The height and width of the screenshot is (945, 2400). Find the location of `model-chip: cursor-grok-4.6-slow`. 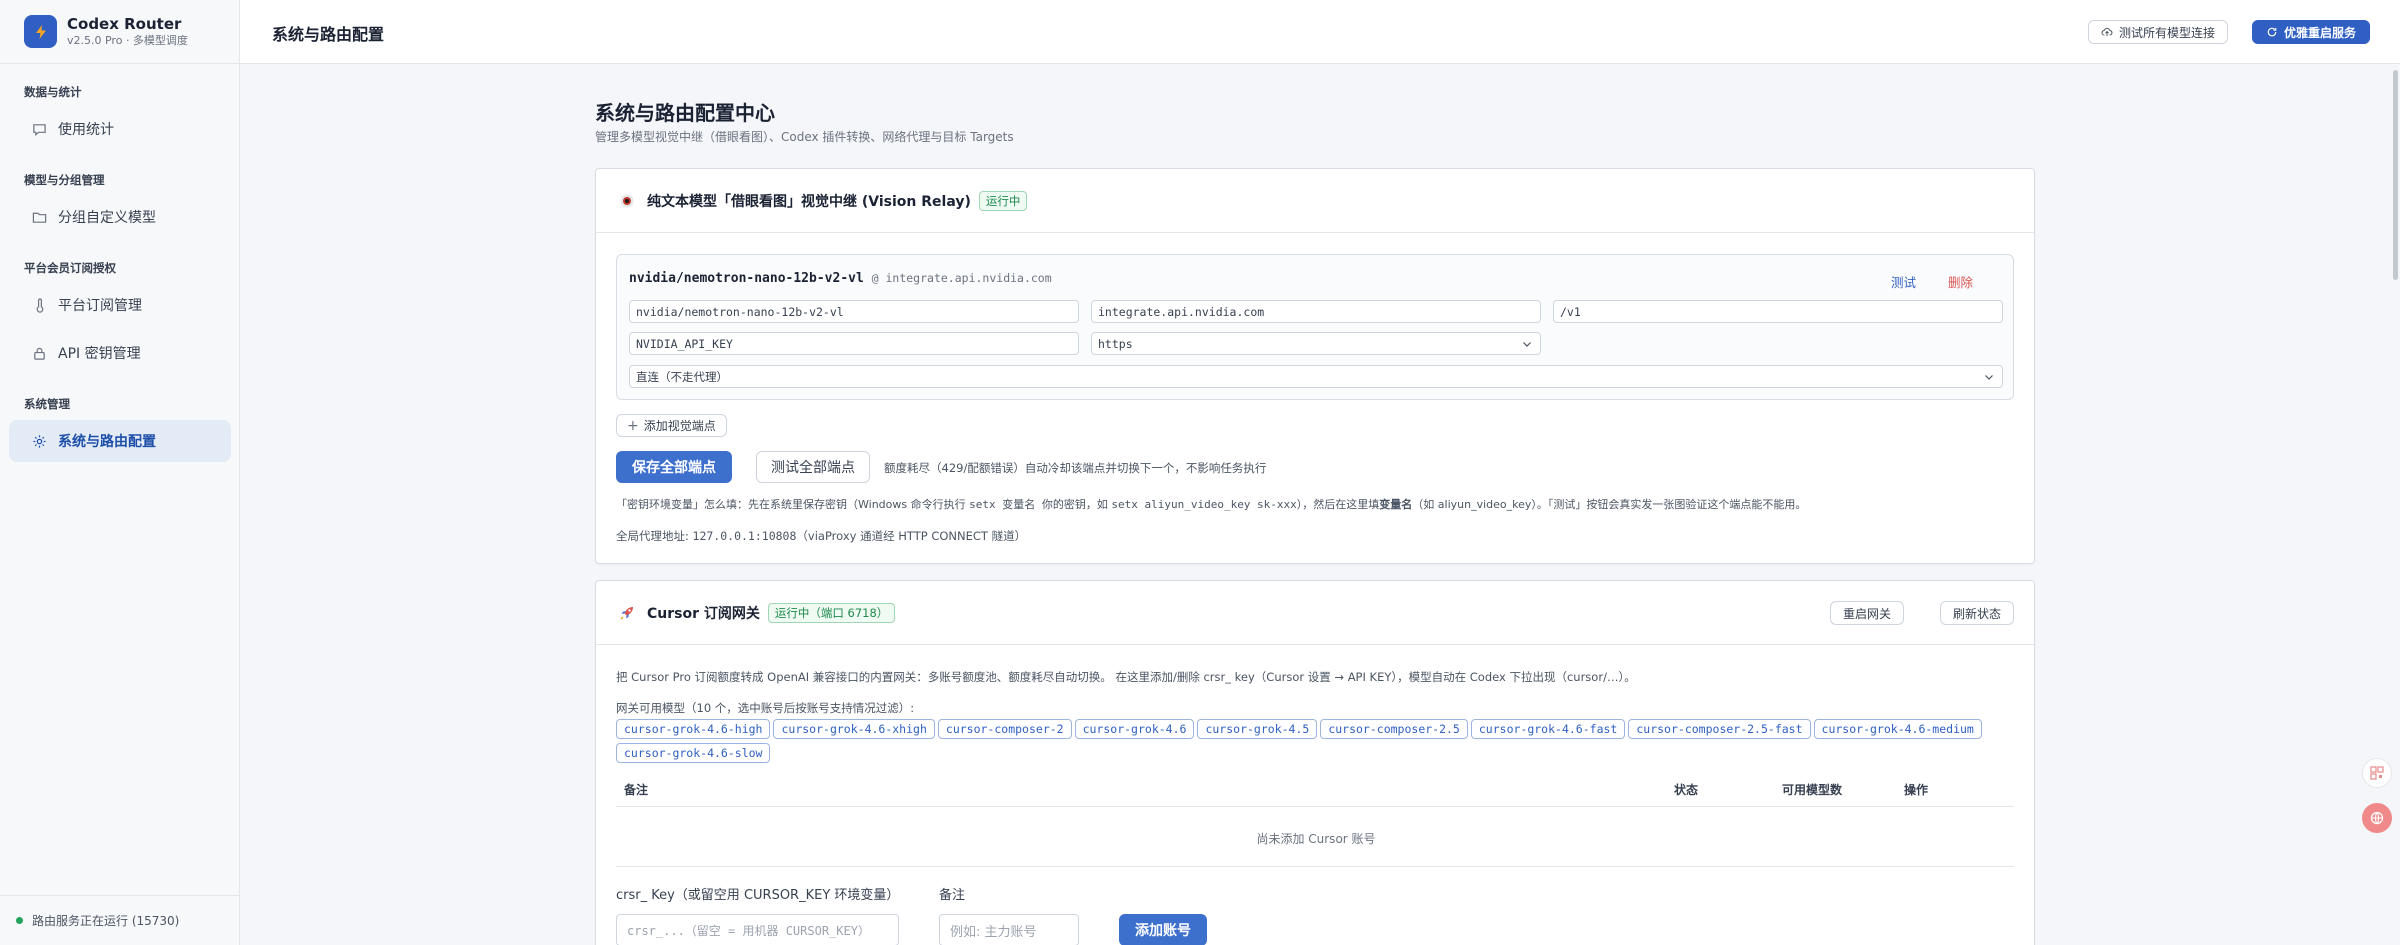

model-chip: cursor-grok-4.6-slow is located at coordinates (693, 753).